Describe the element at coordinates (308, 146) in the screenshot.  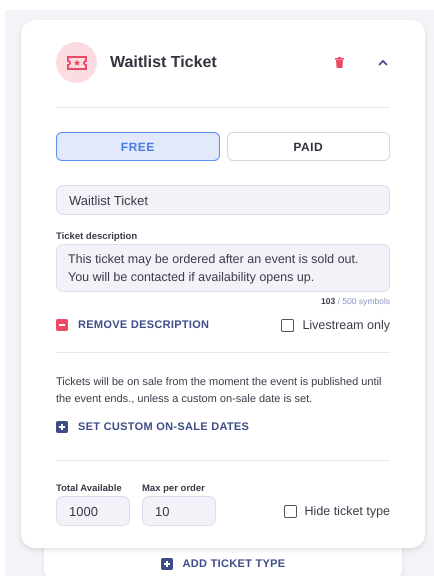
I see `pricing-tab: PAID` at that location.